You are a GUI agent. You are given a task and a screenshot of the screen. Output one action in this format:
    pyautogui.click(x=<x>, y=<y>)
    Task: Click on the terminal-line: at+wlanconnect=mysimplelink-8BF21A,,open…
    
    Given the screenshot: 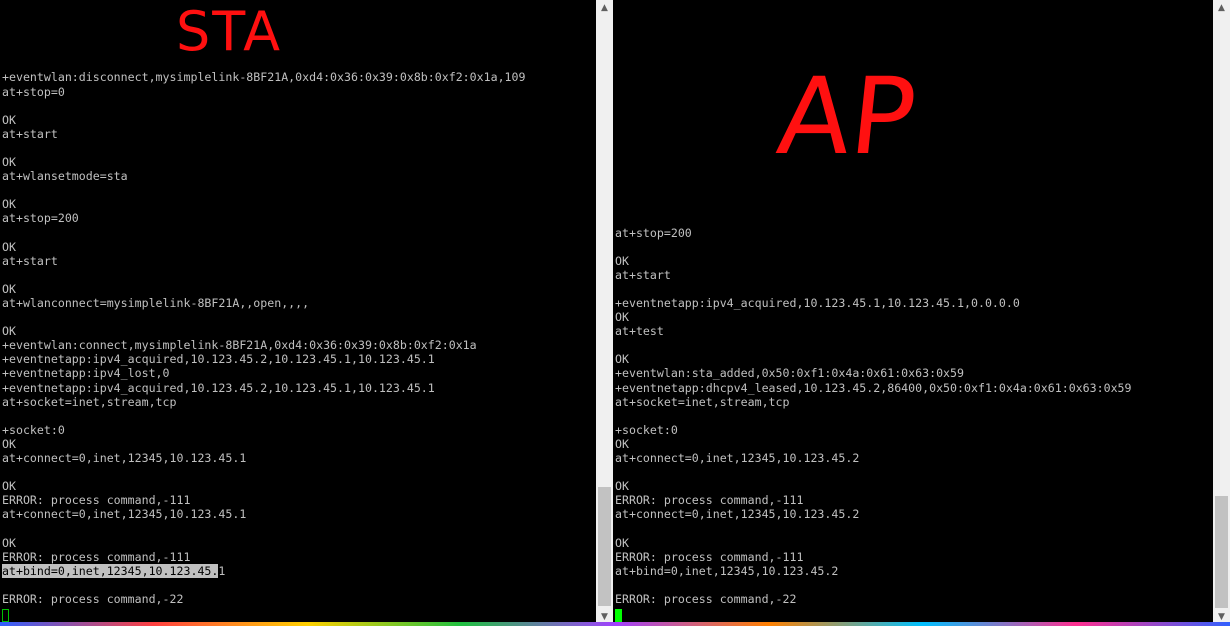 What is the action you would take?
    pyautogui.click(x=156, y=302)
    